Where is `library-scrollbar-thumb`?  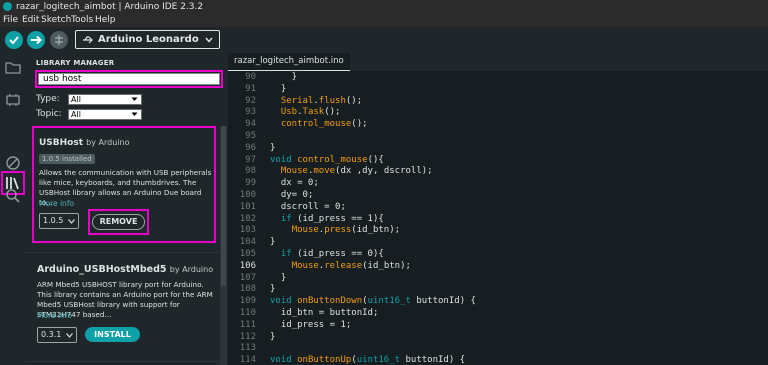
library-scrollbar-thumb is located at coordinates (223, 206).